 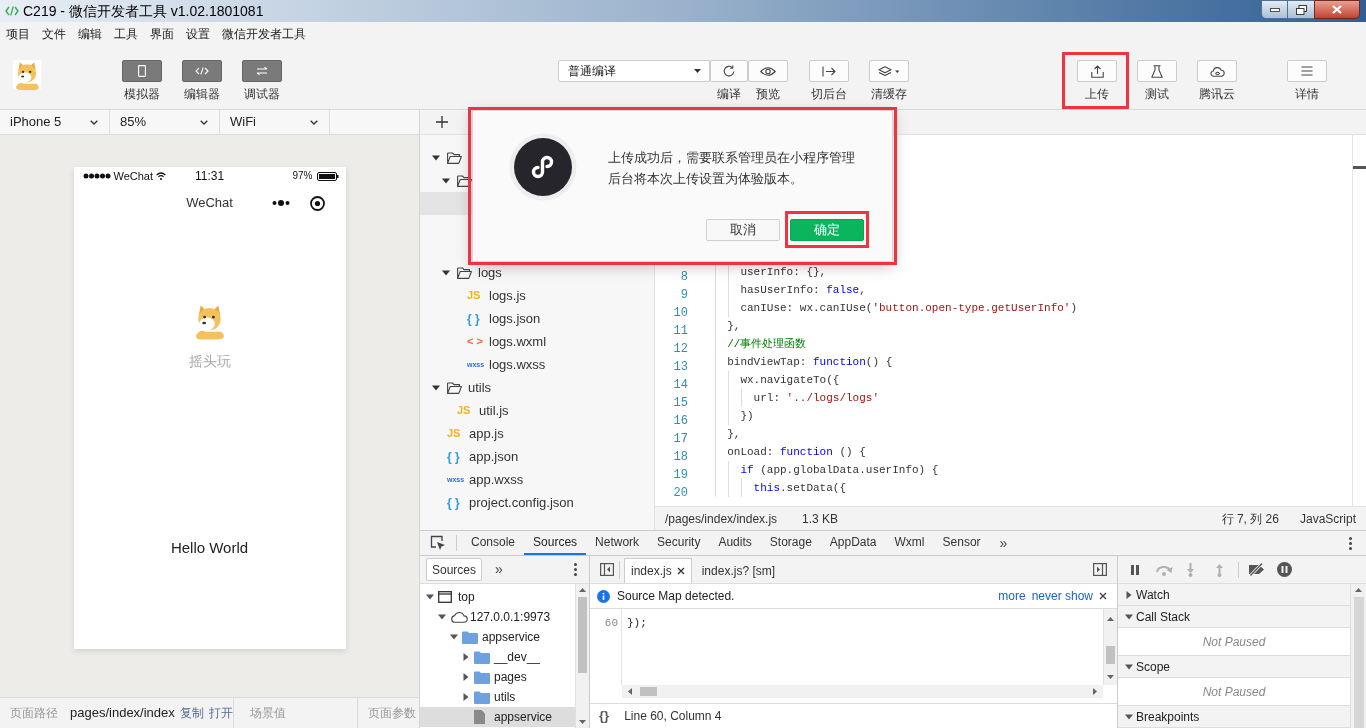 I want to click on devtools-tab: Audits, so click(x=735, y=543).